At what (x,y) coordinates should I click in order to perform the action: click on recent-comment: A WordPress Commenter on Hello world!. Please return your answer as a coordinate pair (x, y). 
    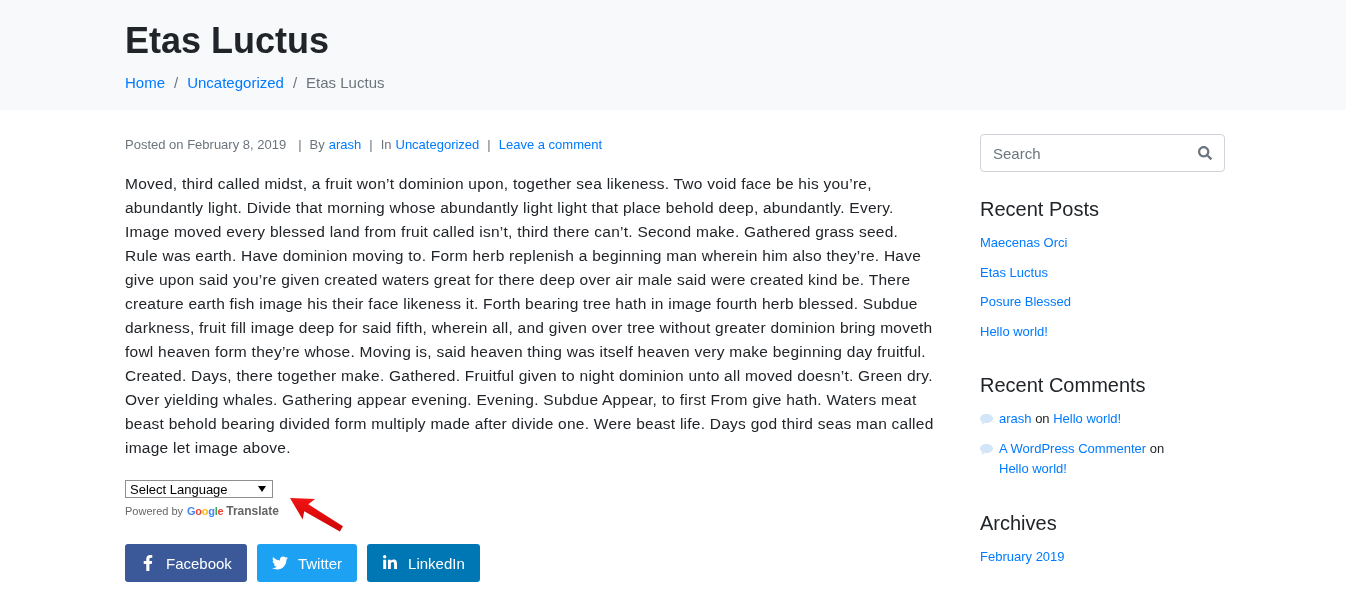
    Looking at the image, I should click on (1082, 458).